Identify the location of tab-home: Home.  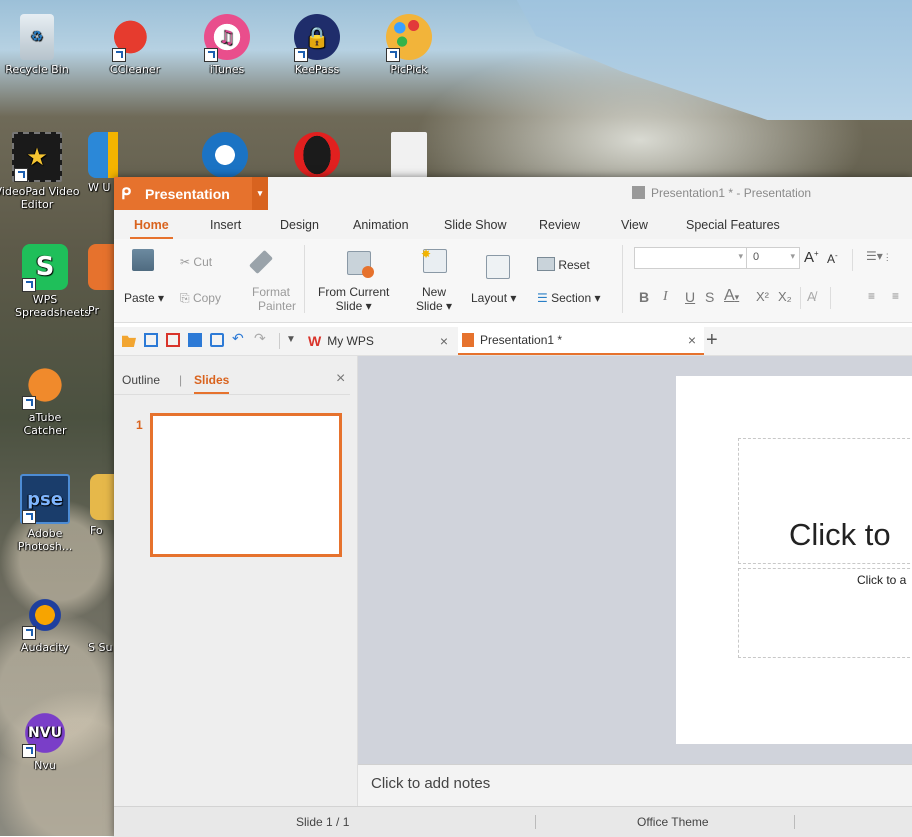
(151, 229).